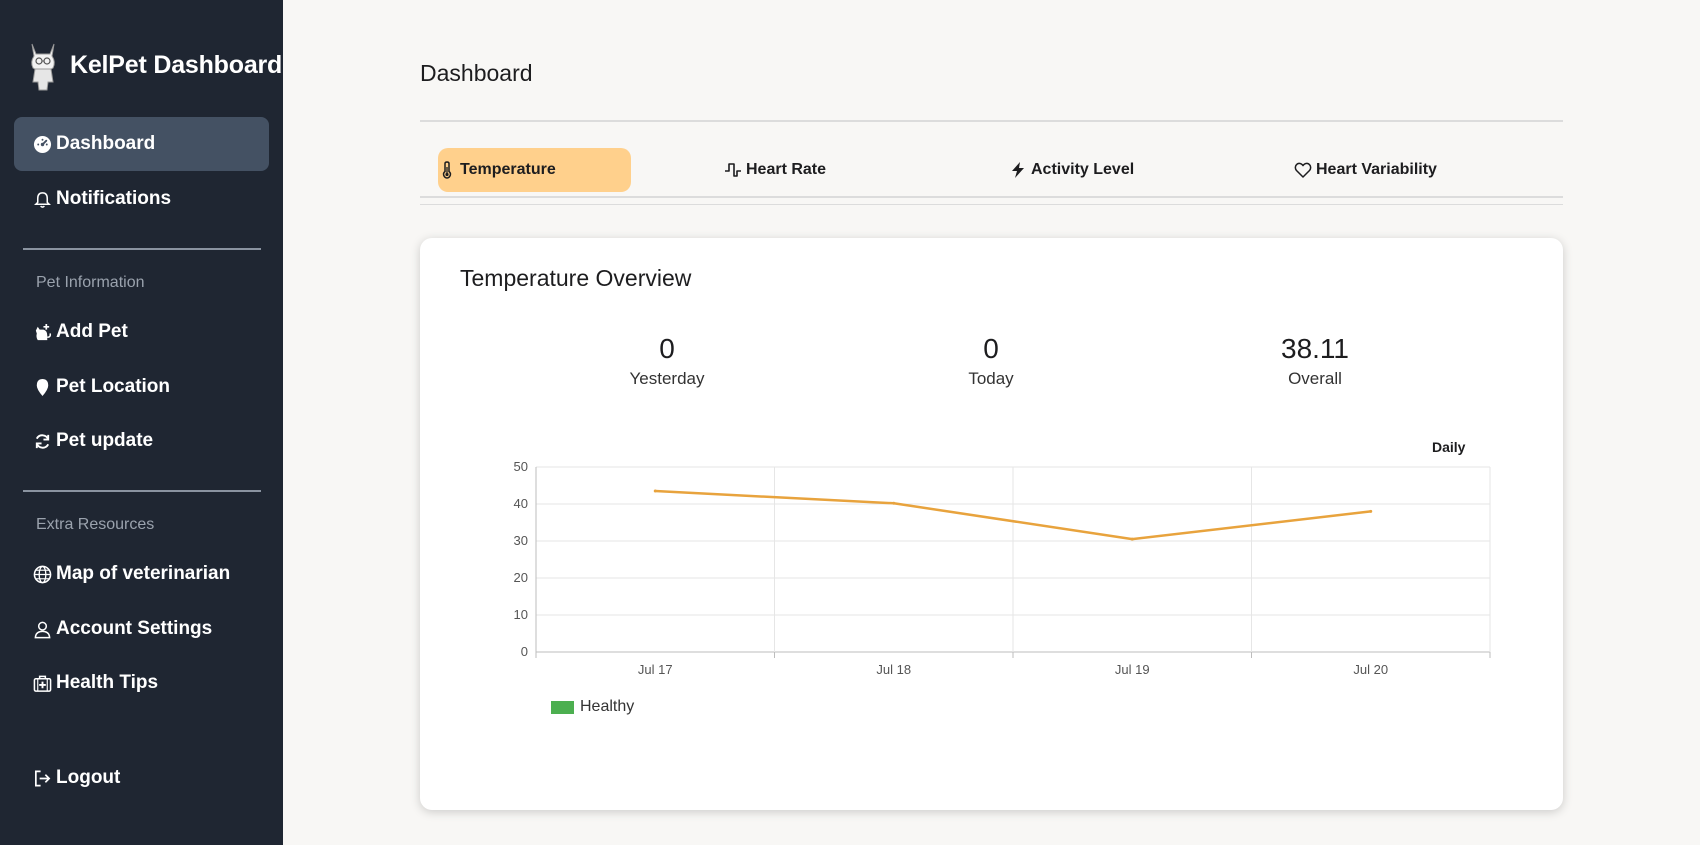  I want to click on pulse-icon, so click(733, 170).